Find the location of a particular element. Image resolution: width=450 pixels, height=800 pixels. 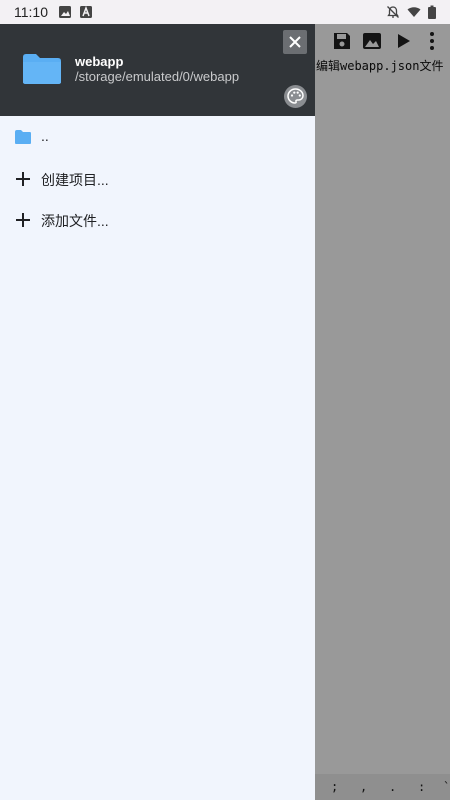

status-bar: 11:10 is located at coordinates (225, 12).